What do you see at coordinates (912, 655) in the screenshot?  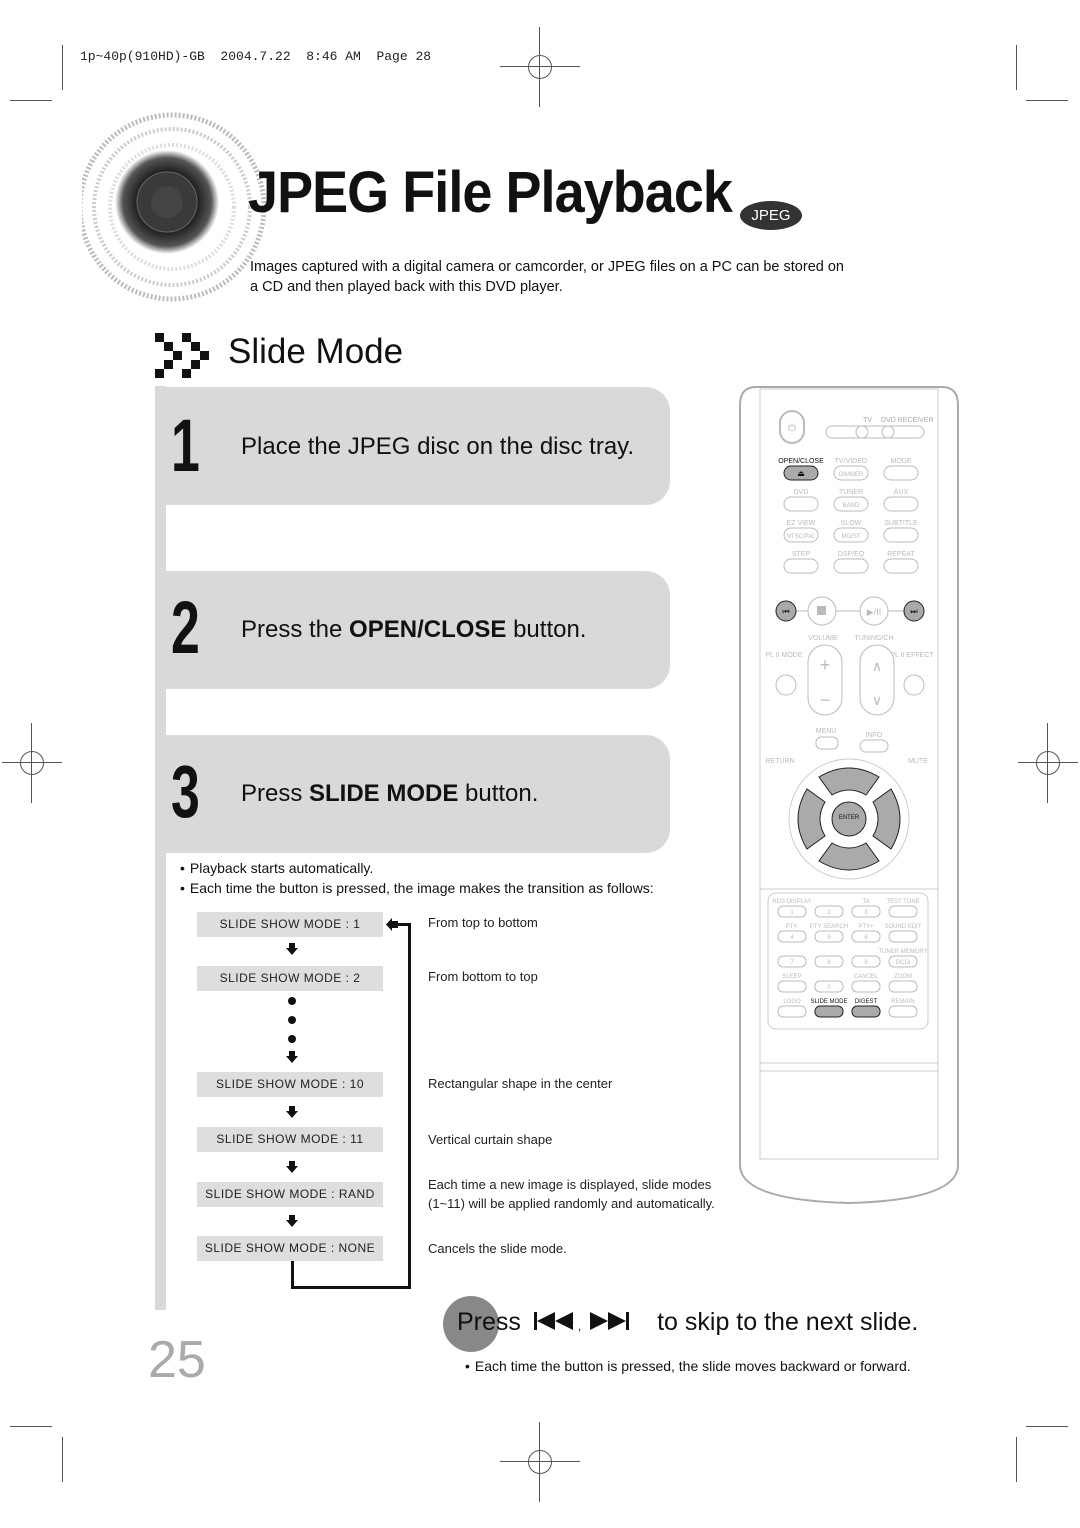 I see `svg-text: PL II EFFECT` at bounding box center [912, 655].